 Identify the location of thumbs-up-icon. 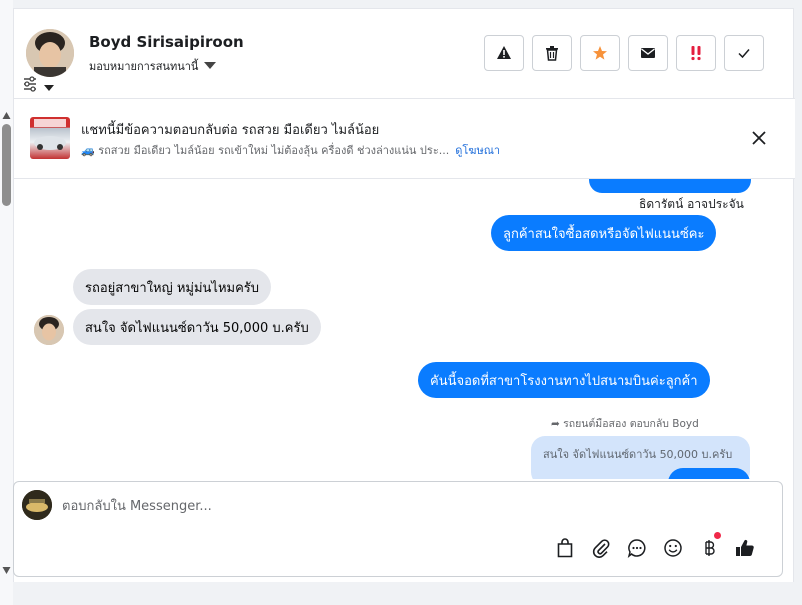
(744, 547).